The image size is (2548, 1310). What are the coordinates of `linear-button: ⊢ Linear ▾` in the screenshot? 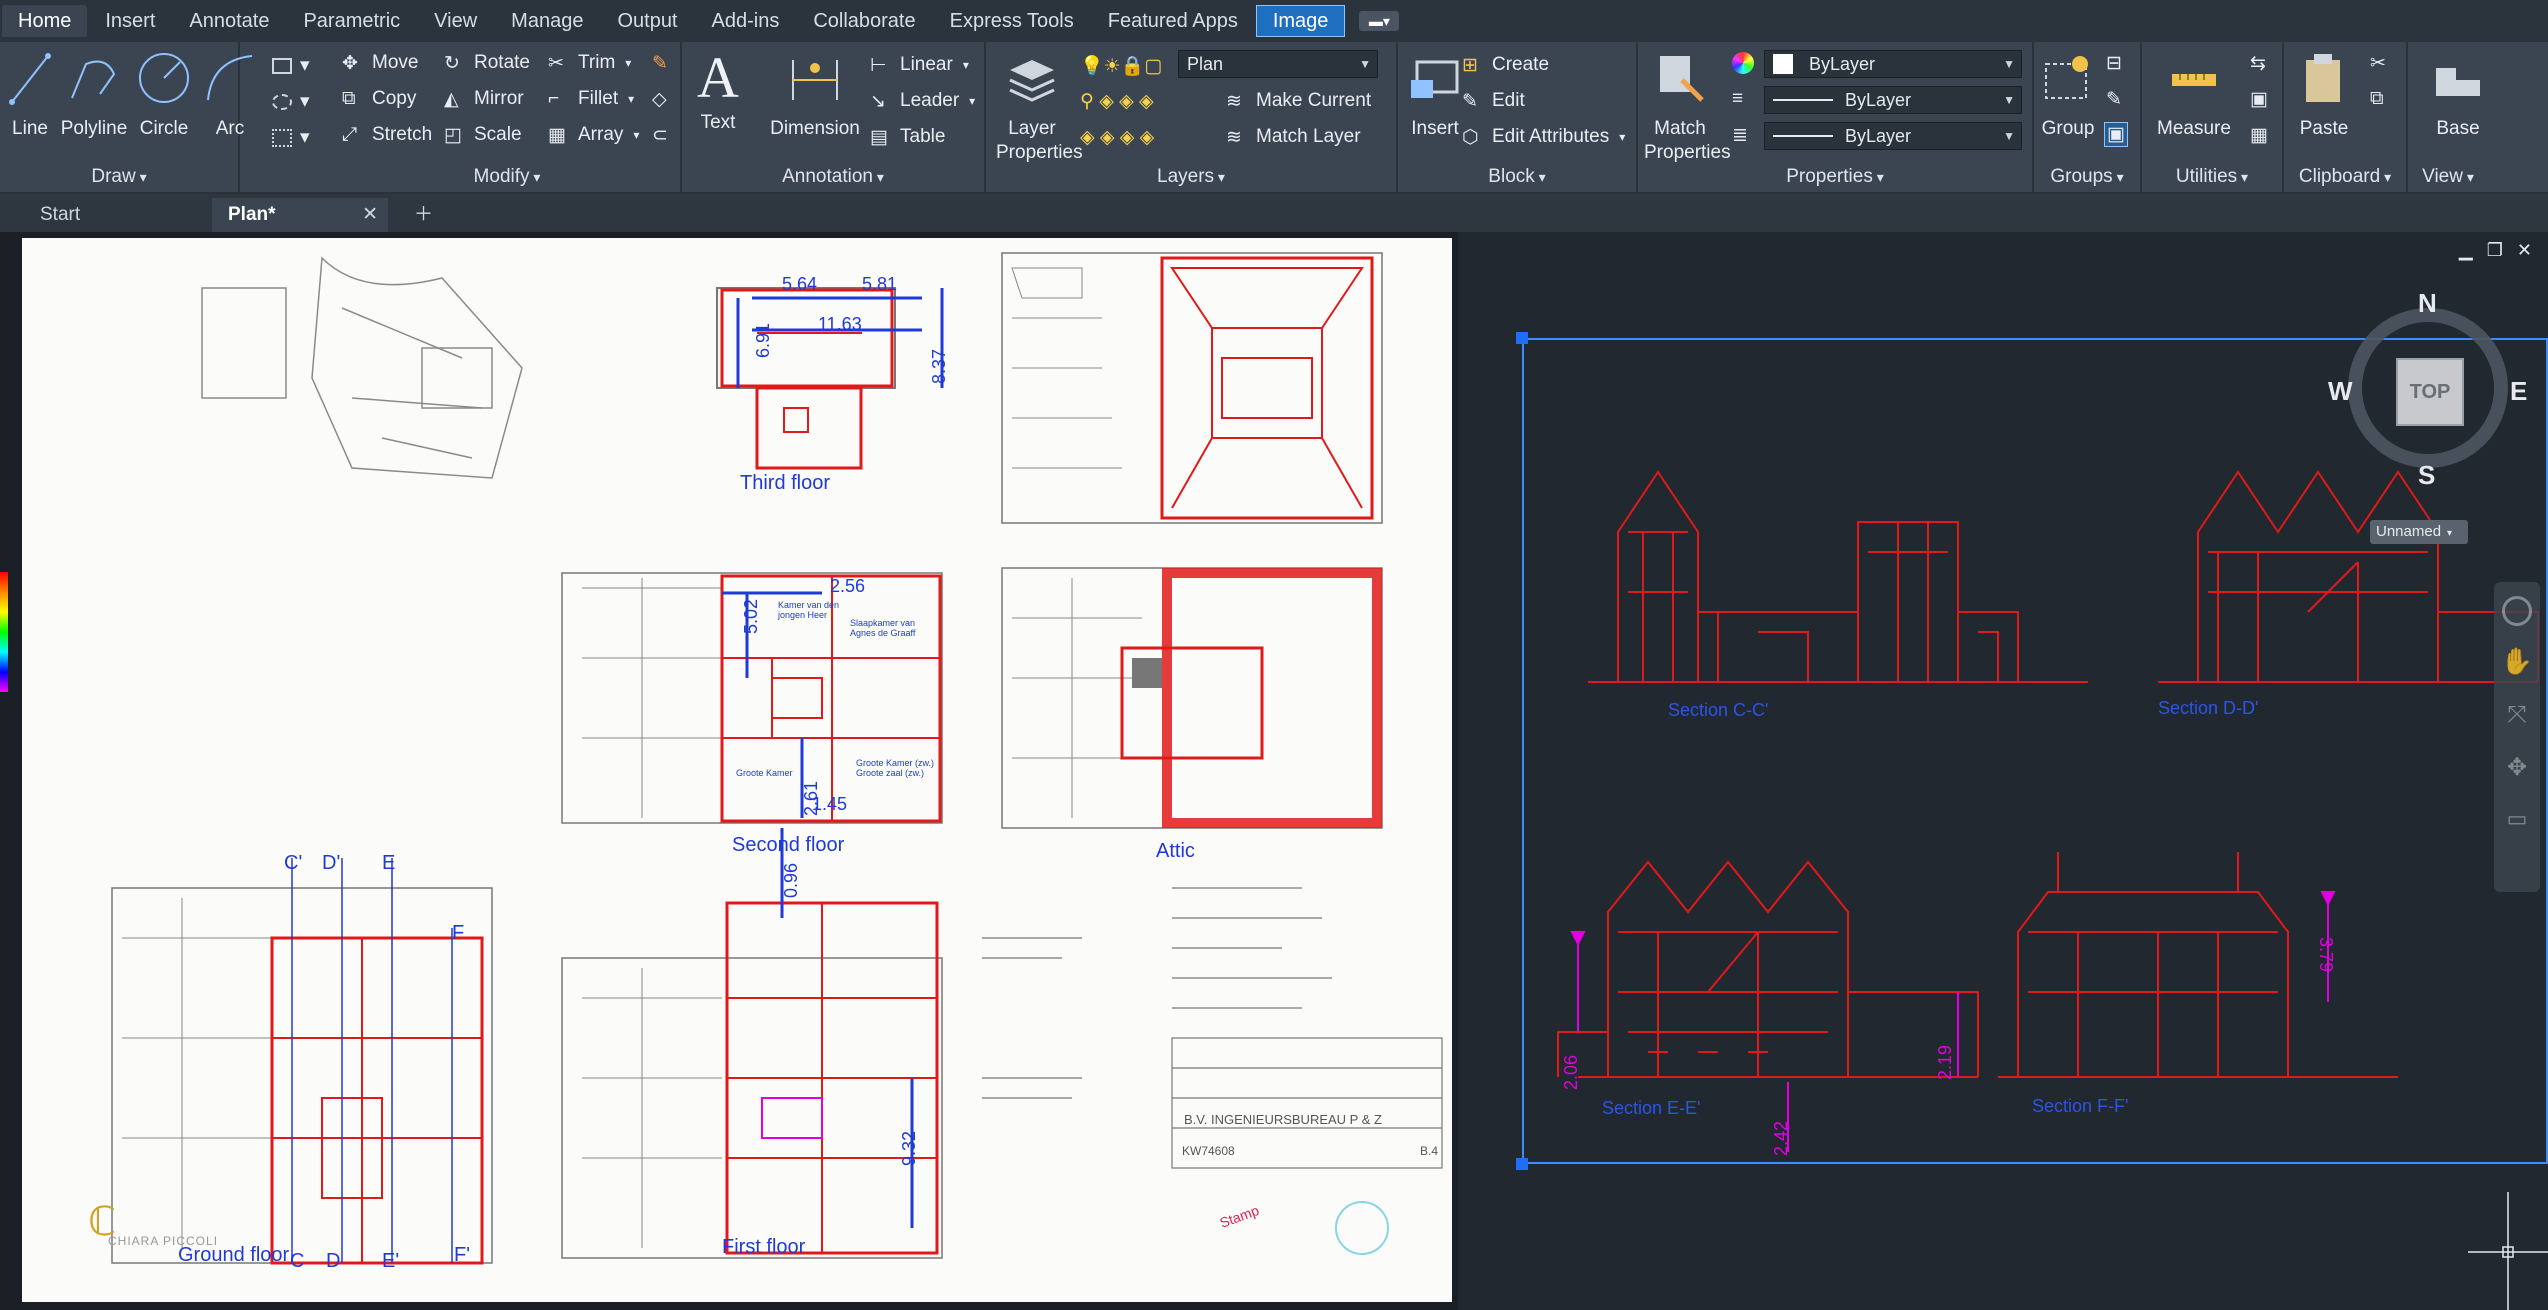 It's located at (919, 65).